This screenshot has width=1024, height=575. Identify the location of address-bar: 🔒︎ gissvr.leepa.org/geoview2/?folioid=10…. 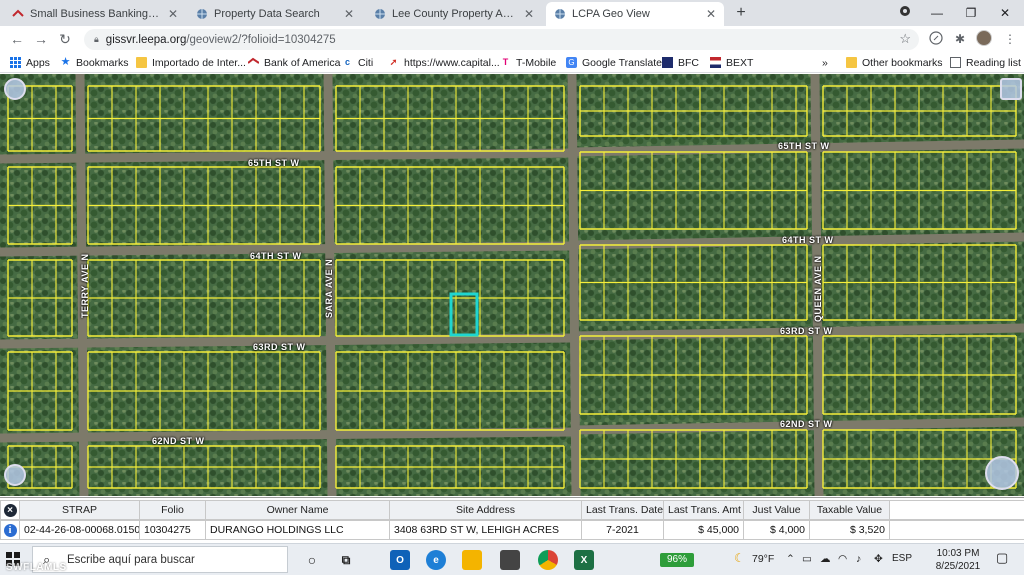
(501, 39).